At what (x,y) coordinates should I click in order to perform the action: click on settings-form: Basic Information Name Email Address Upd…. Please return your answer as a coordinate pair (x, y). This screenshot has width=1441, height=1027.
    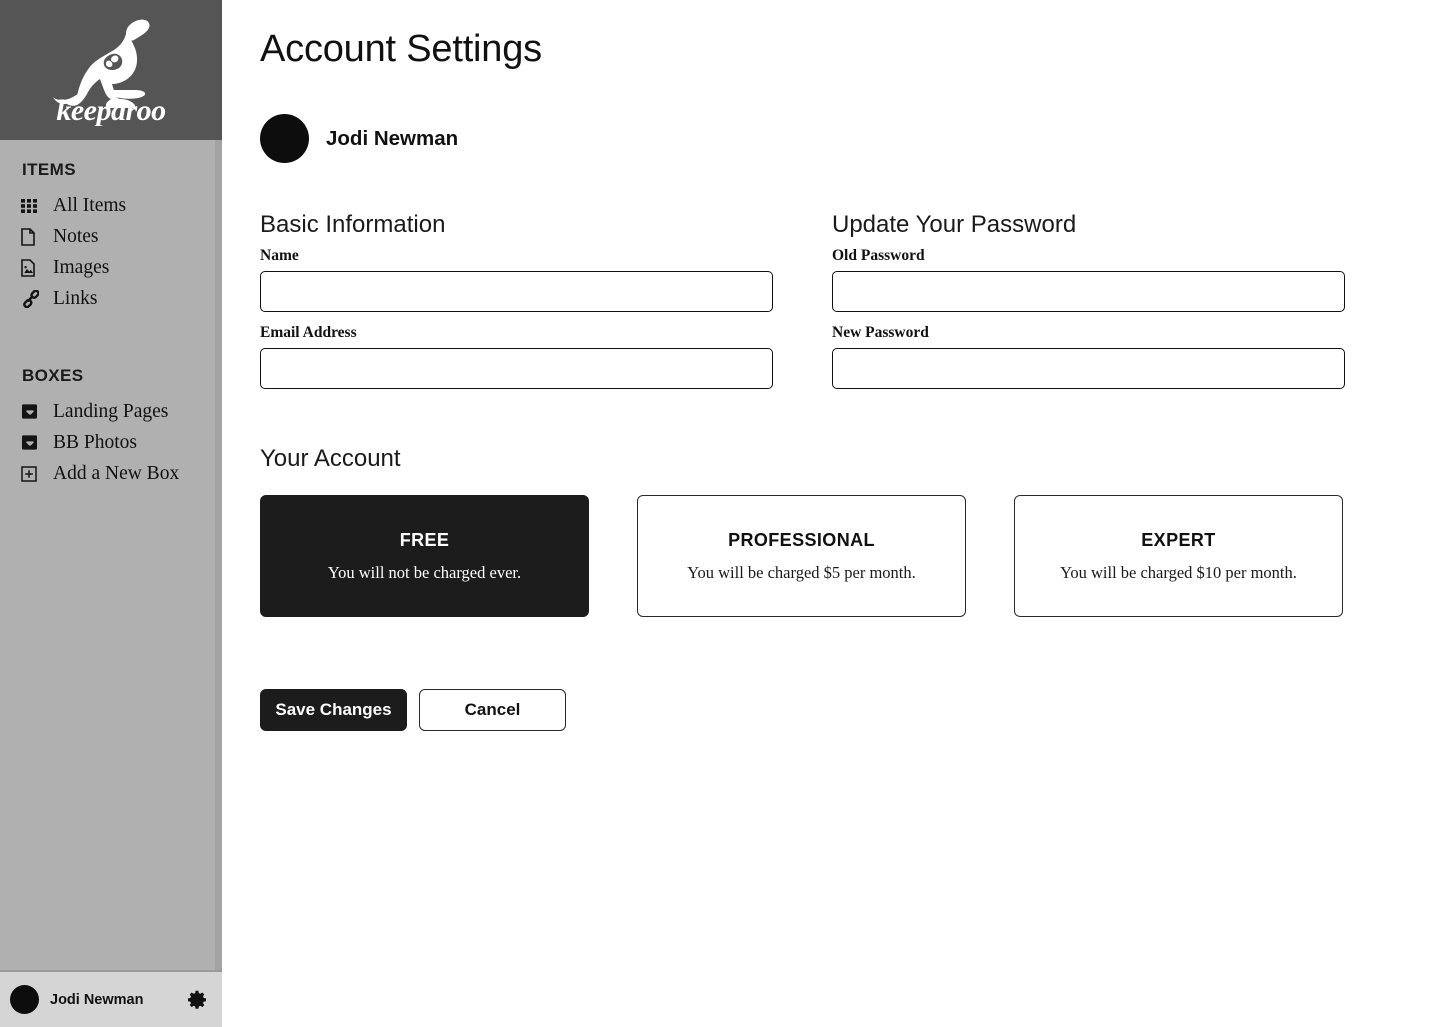
    Looking at the image, I should click on (820, 300).